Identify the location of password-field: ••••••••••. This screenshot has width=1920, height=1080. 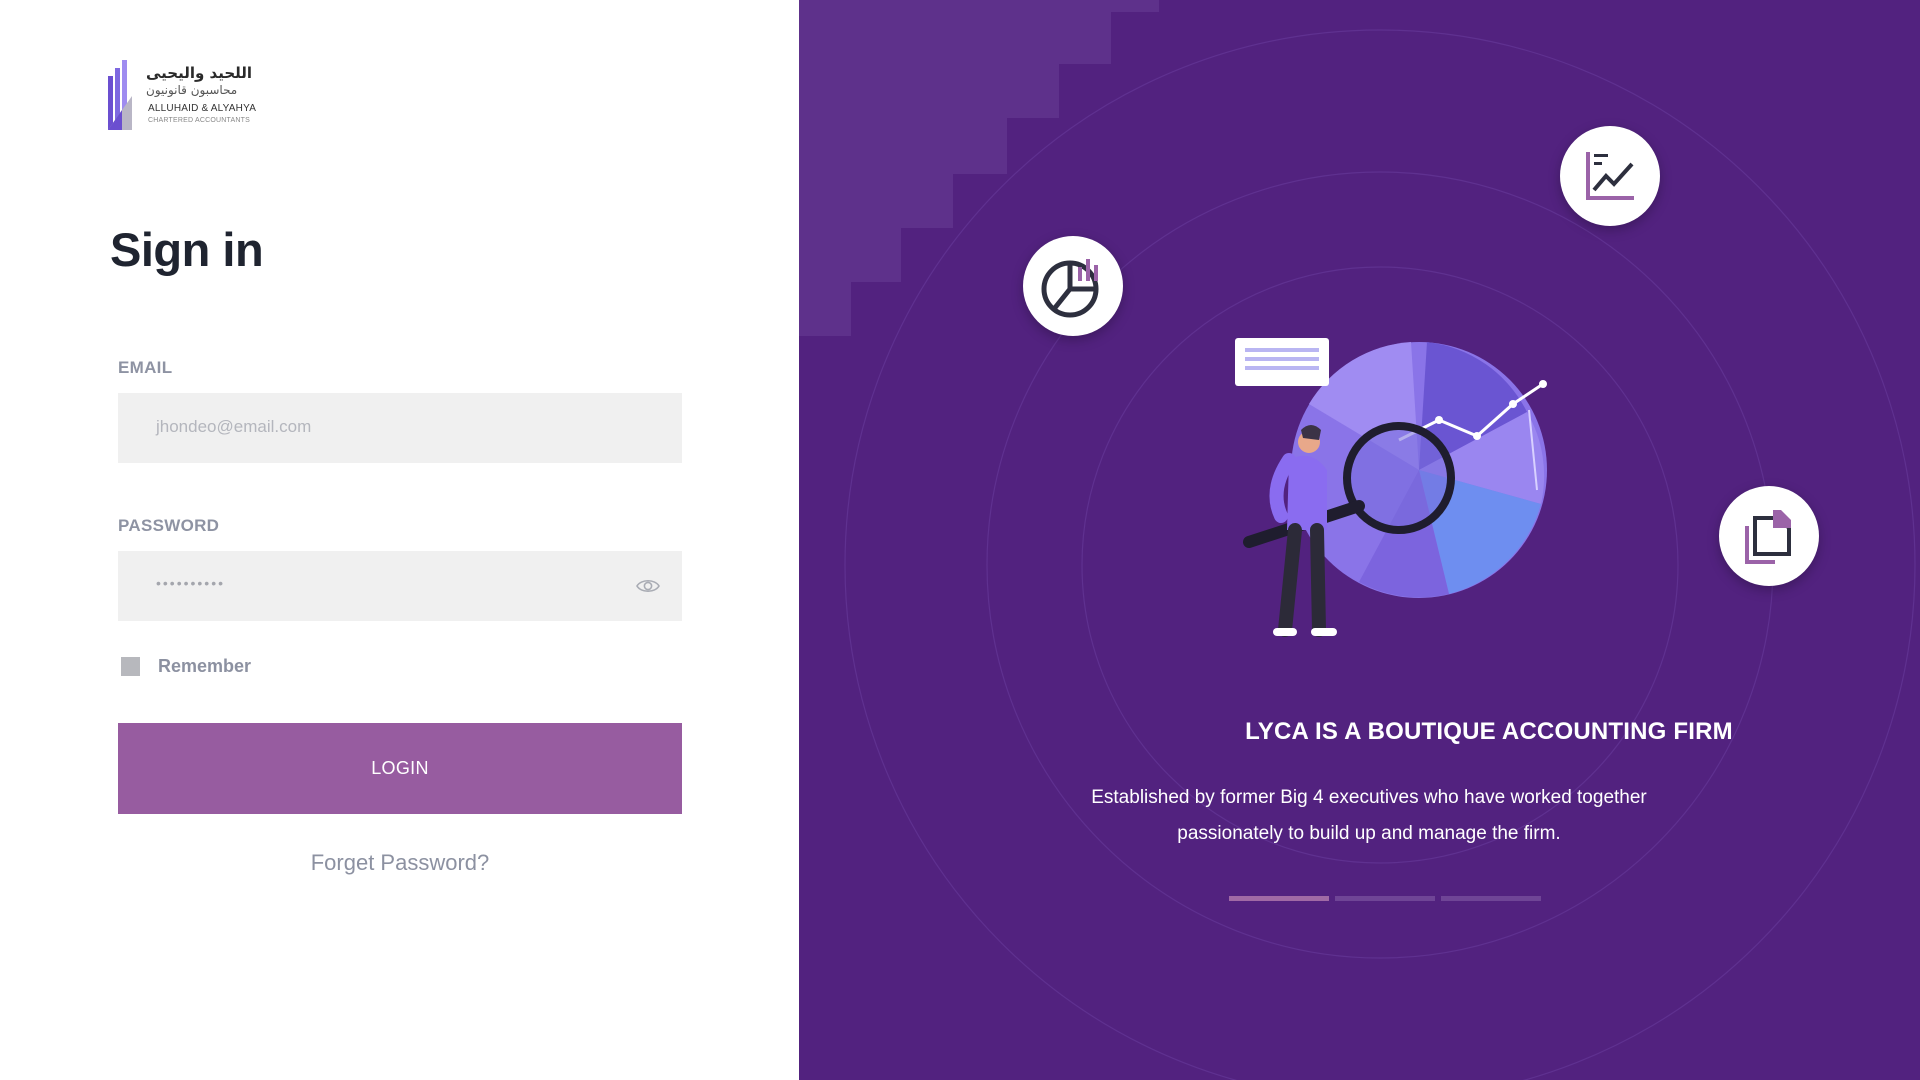
(400, 586).